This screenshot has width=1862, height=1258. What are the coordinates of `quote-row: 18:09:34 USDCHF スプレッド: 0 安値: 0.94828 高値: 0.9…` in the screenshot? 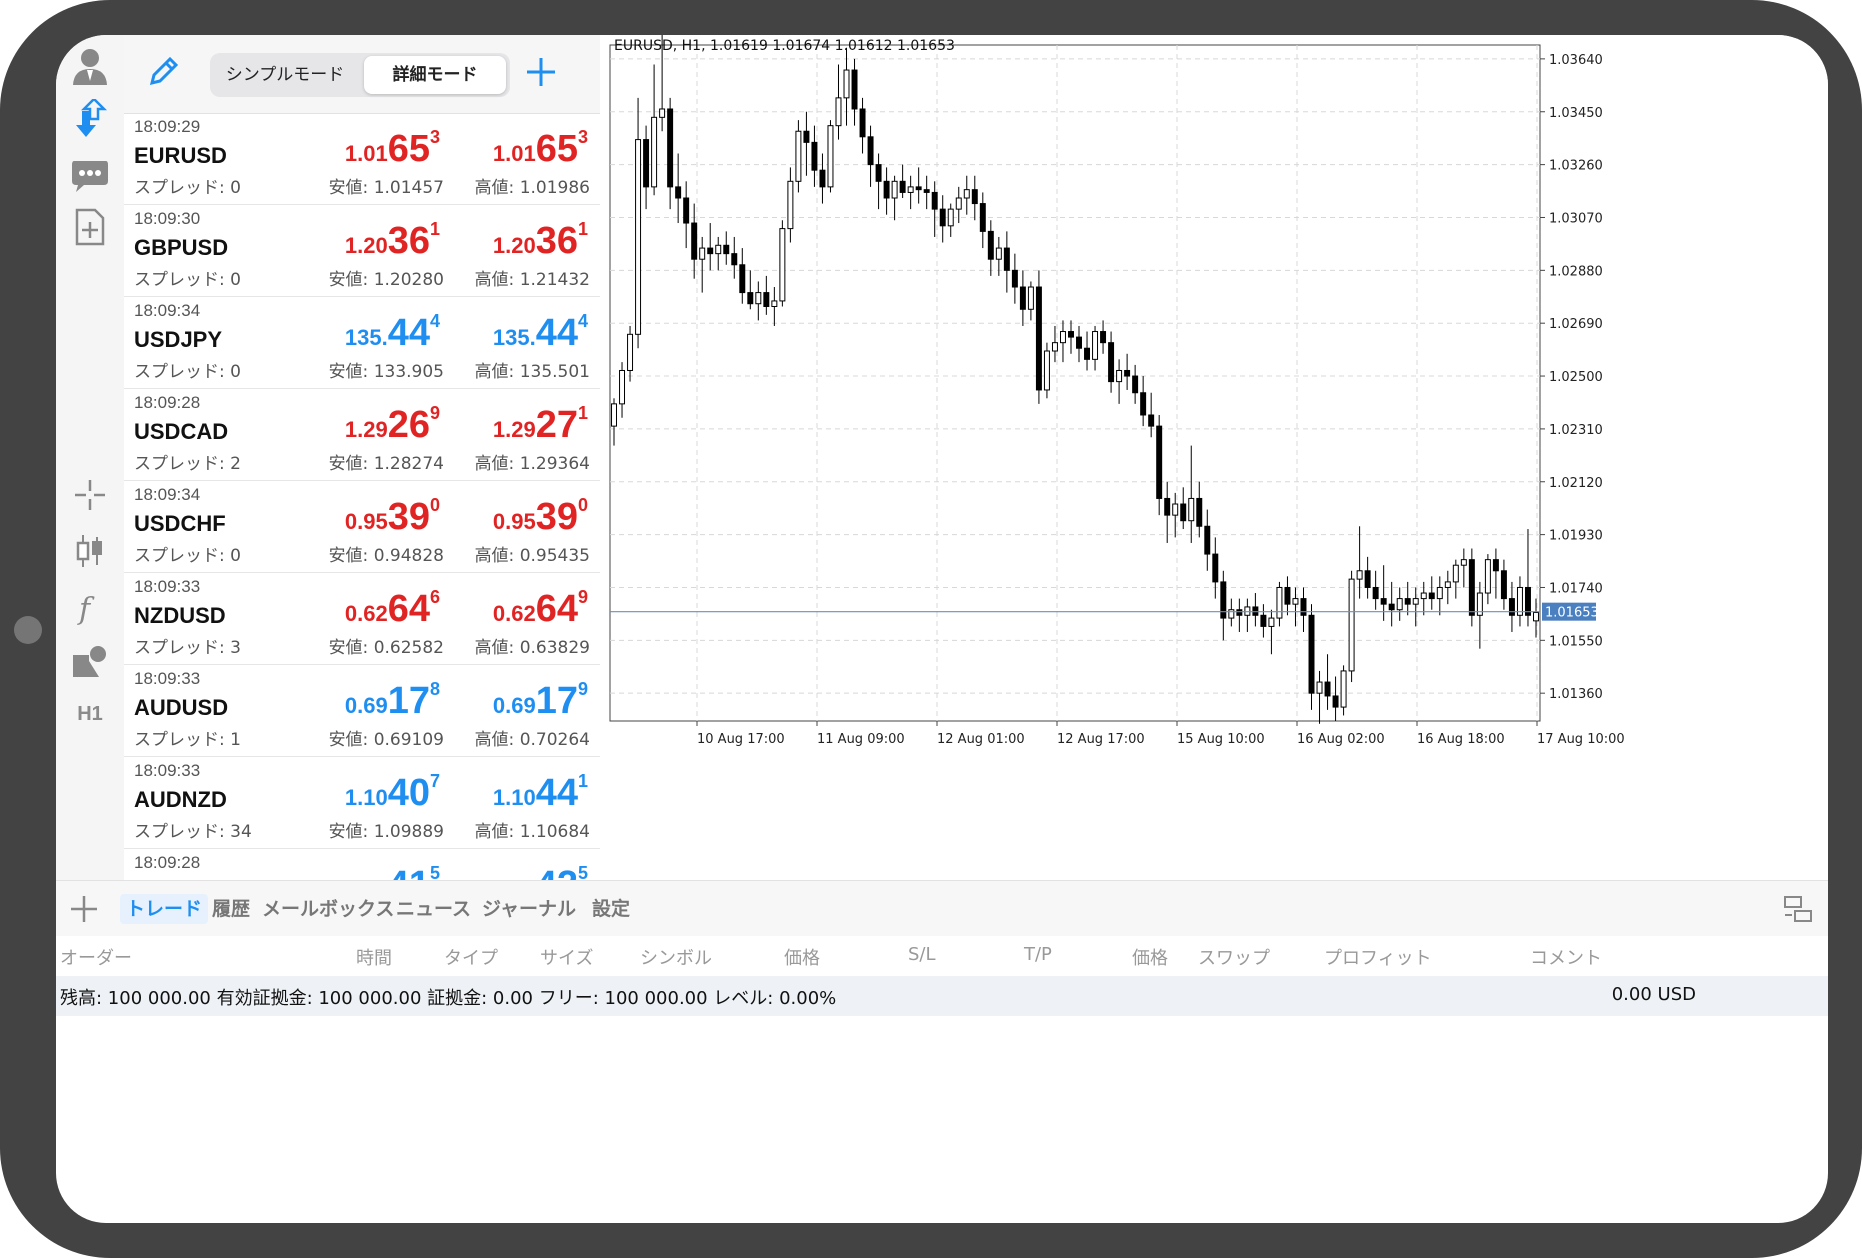 It's located at (362, 527).